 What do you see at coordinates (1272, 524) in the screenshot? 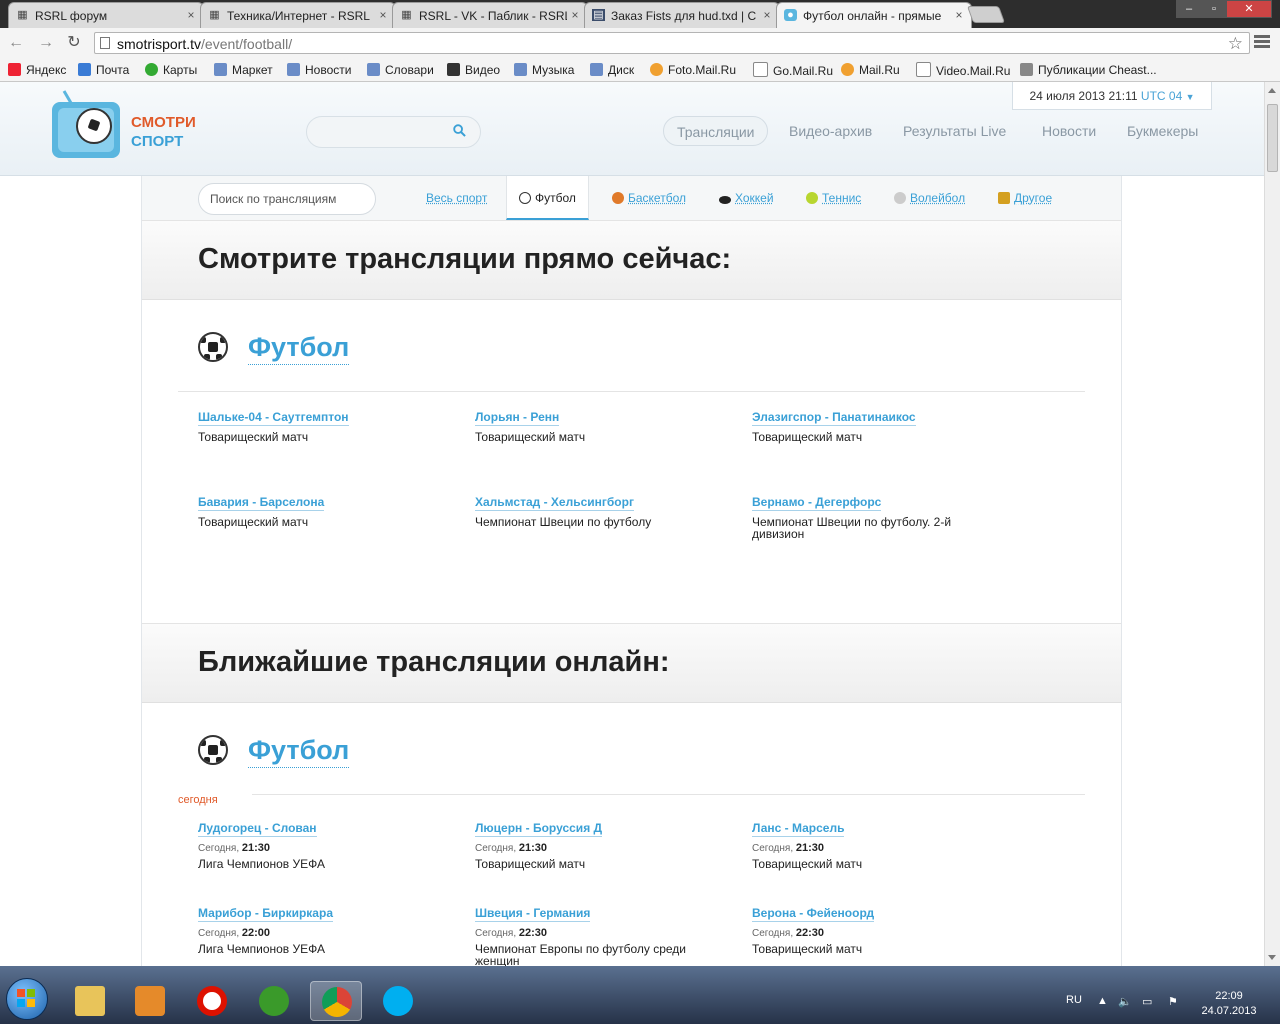
I see `page-scrollbar` at bounding box center [1272, 524].